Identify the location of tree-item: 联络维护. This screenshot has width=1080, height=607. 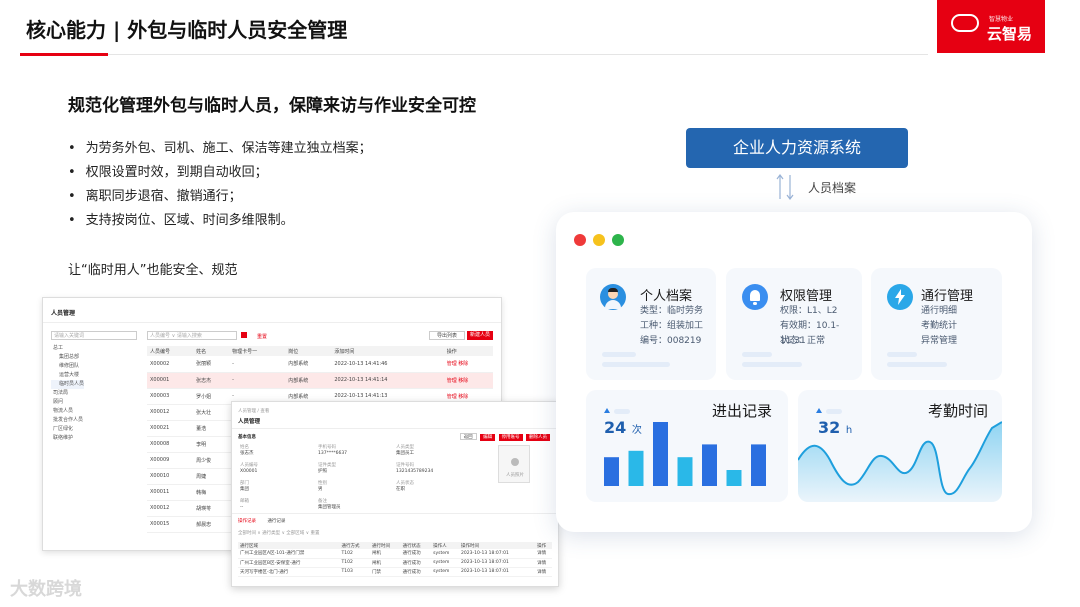
(67, 438).